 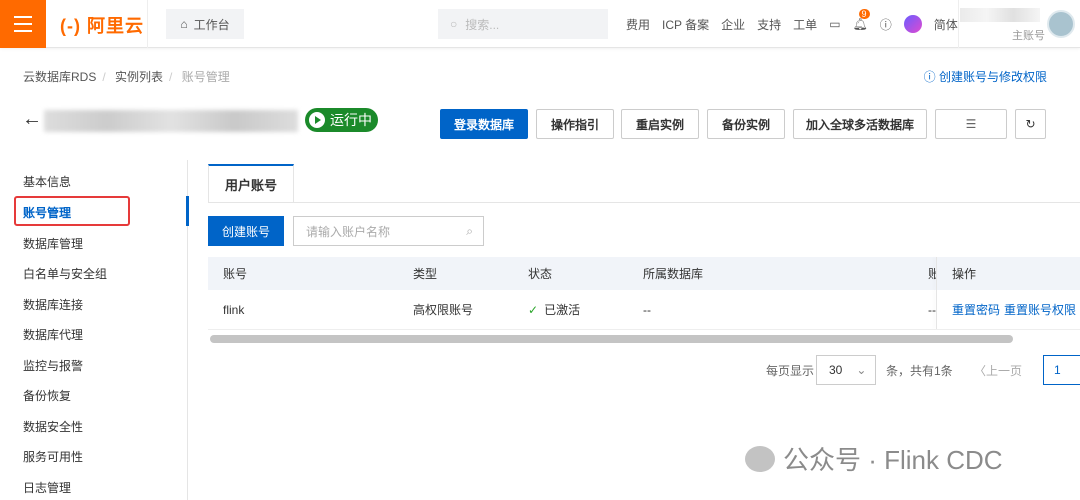 I want to click on workbench-label: 工作台, so click(x=211, y=24).